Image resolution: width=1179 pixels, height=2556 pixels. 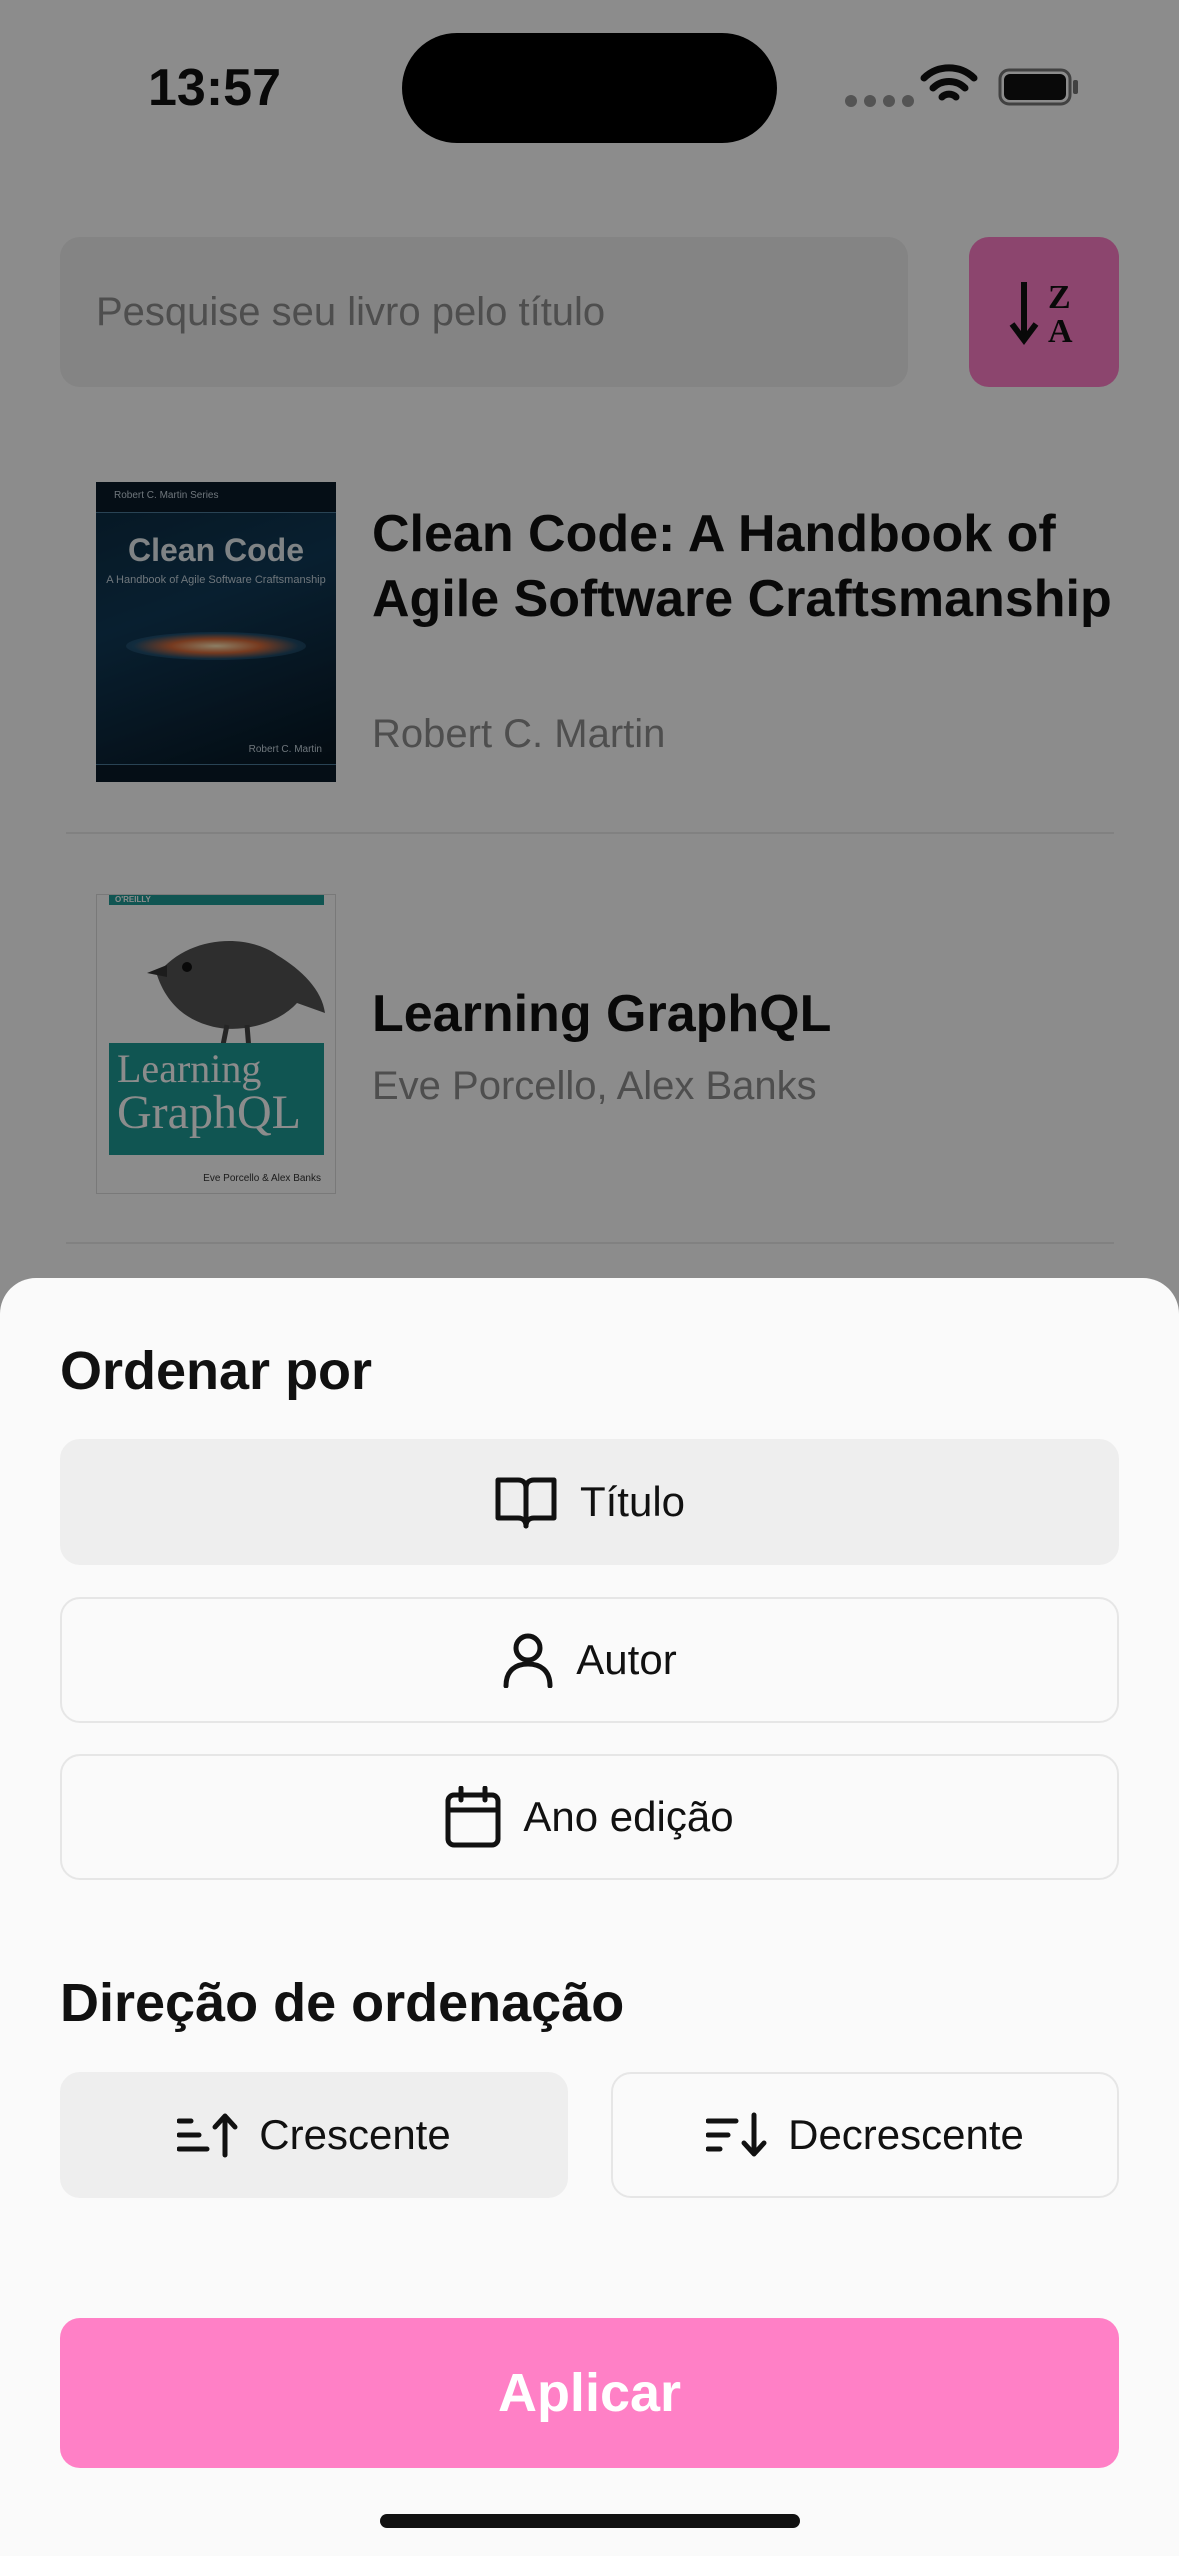 What do you see at coordinates (626, 1659) in the screenshot?
I see `sort-option-label: Autor` at bounding box center [626, 1659].